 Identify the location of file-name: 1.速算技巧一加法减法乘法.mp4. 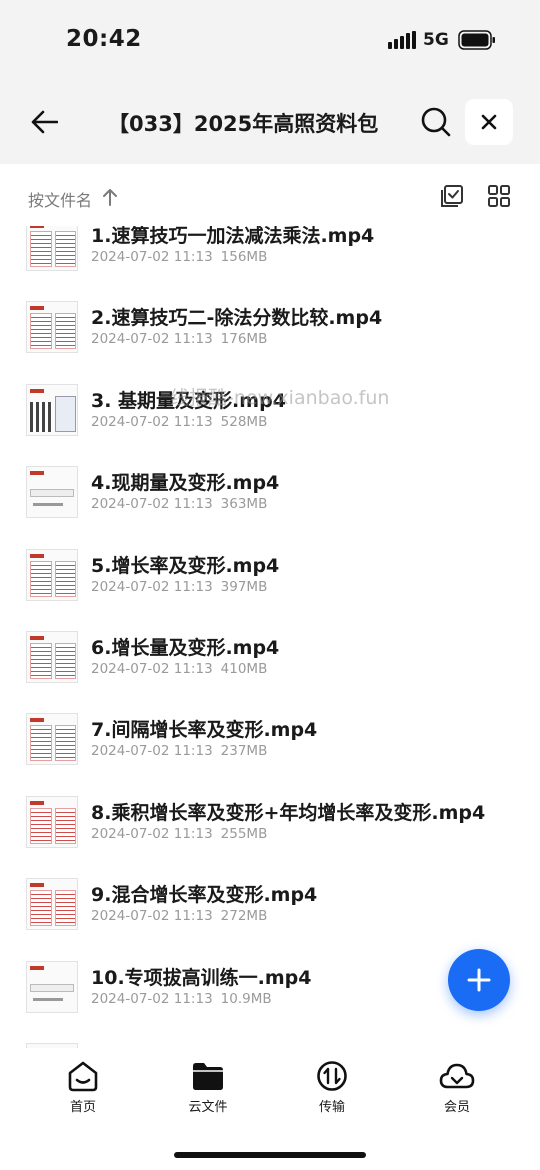
(233, 236).